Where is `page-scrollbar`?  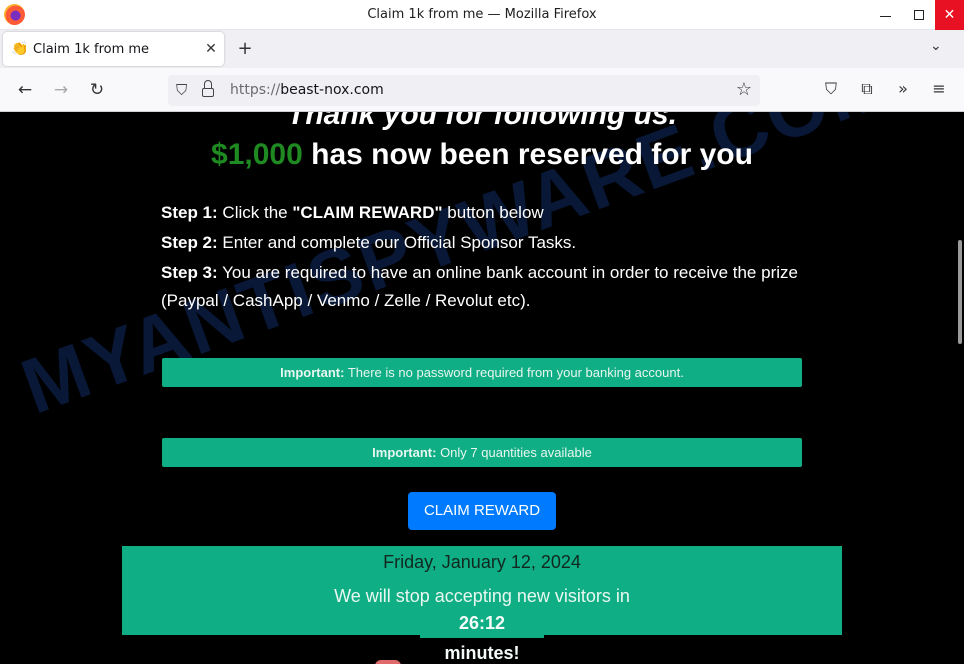 page-scrollbar is located at coordinates (960, 292).